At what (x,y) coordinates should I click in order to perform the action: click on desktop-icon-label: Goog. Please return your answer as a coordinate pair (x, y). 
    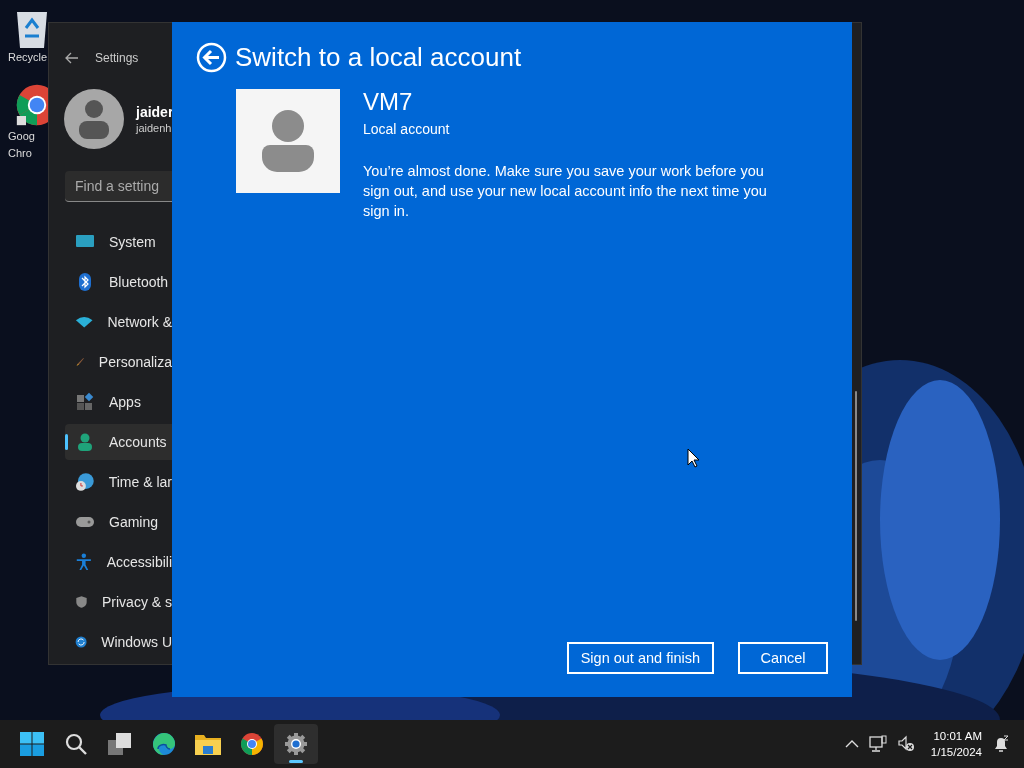
    Looking at the image, I should click on (21, 136).